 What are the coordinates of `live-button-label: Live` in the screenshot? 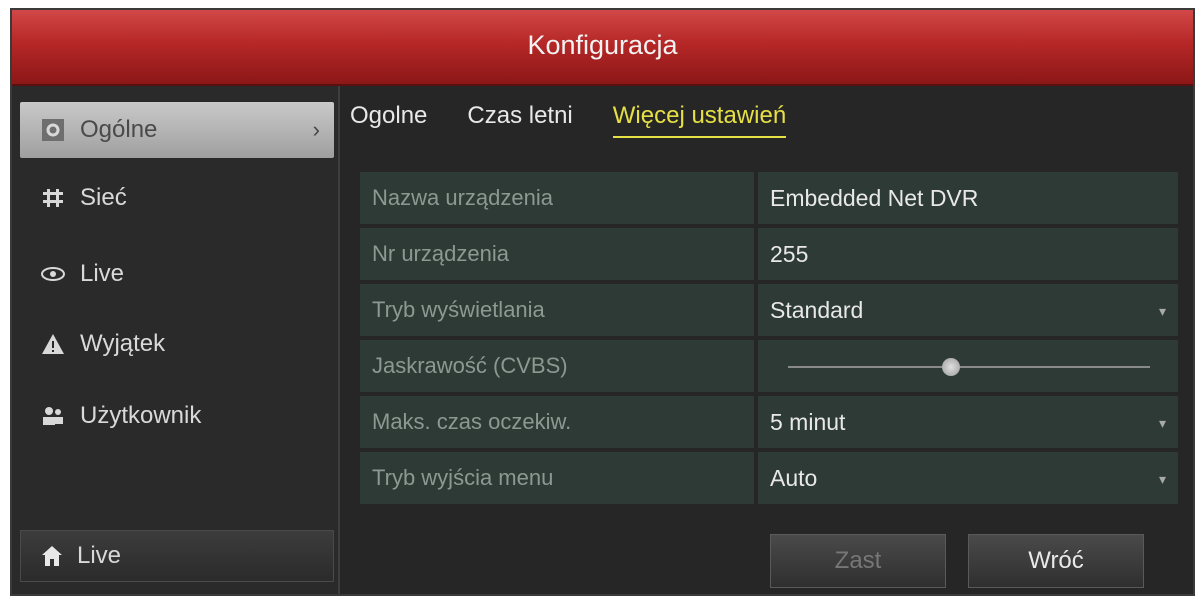 It's located at (99, 555).